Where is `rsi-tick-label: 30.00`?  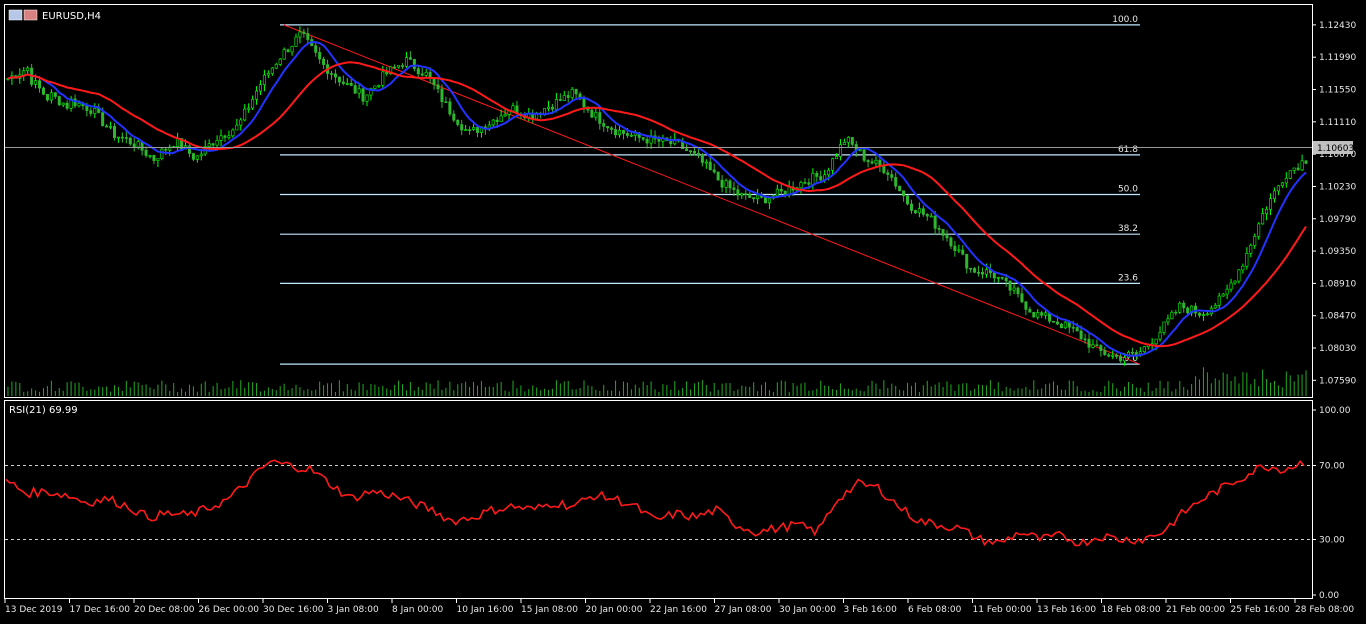
rsi-tick-label: 30.00 is located at coordinates (1332, 541).